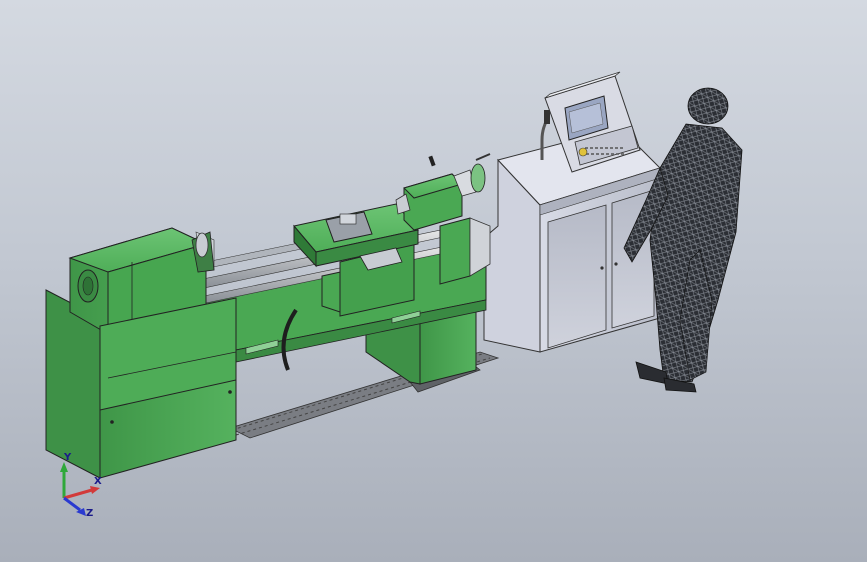 This screenshot has width=867, height=562. Describe the element at coordinates (683, 240) in the screenshot. I see `operator-figure` at that location.